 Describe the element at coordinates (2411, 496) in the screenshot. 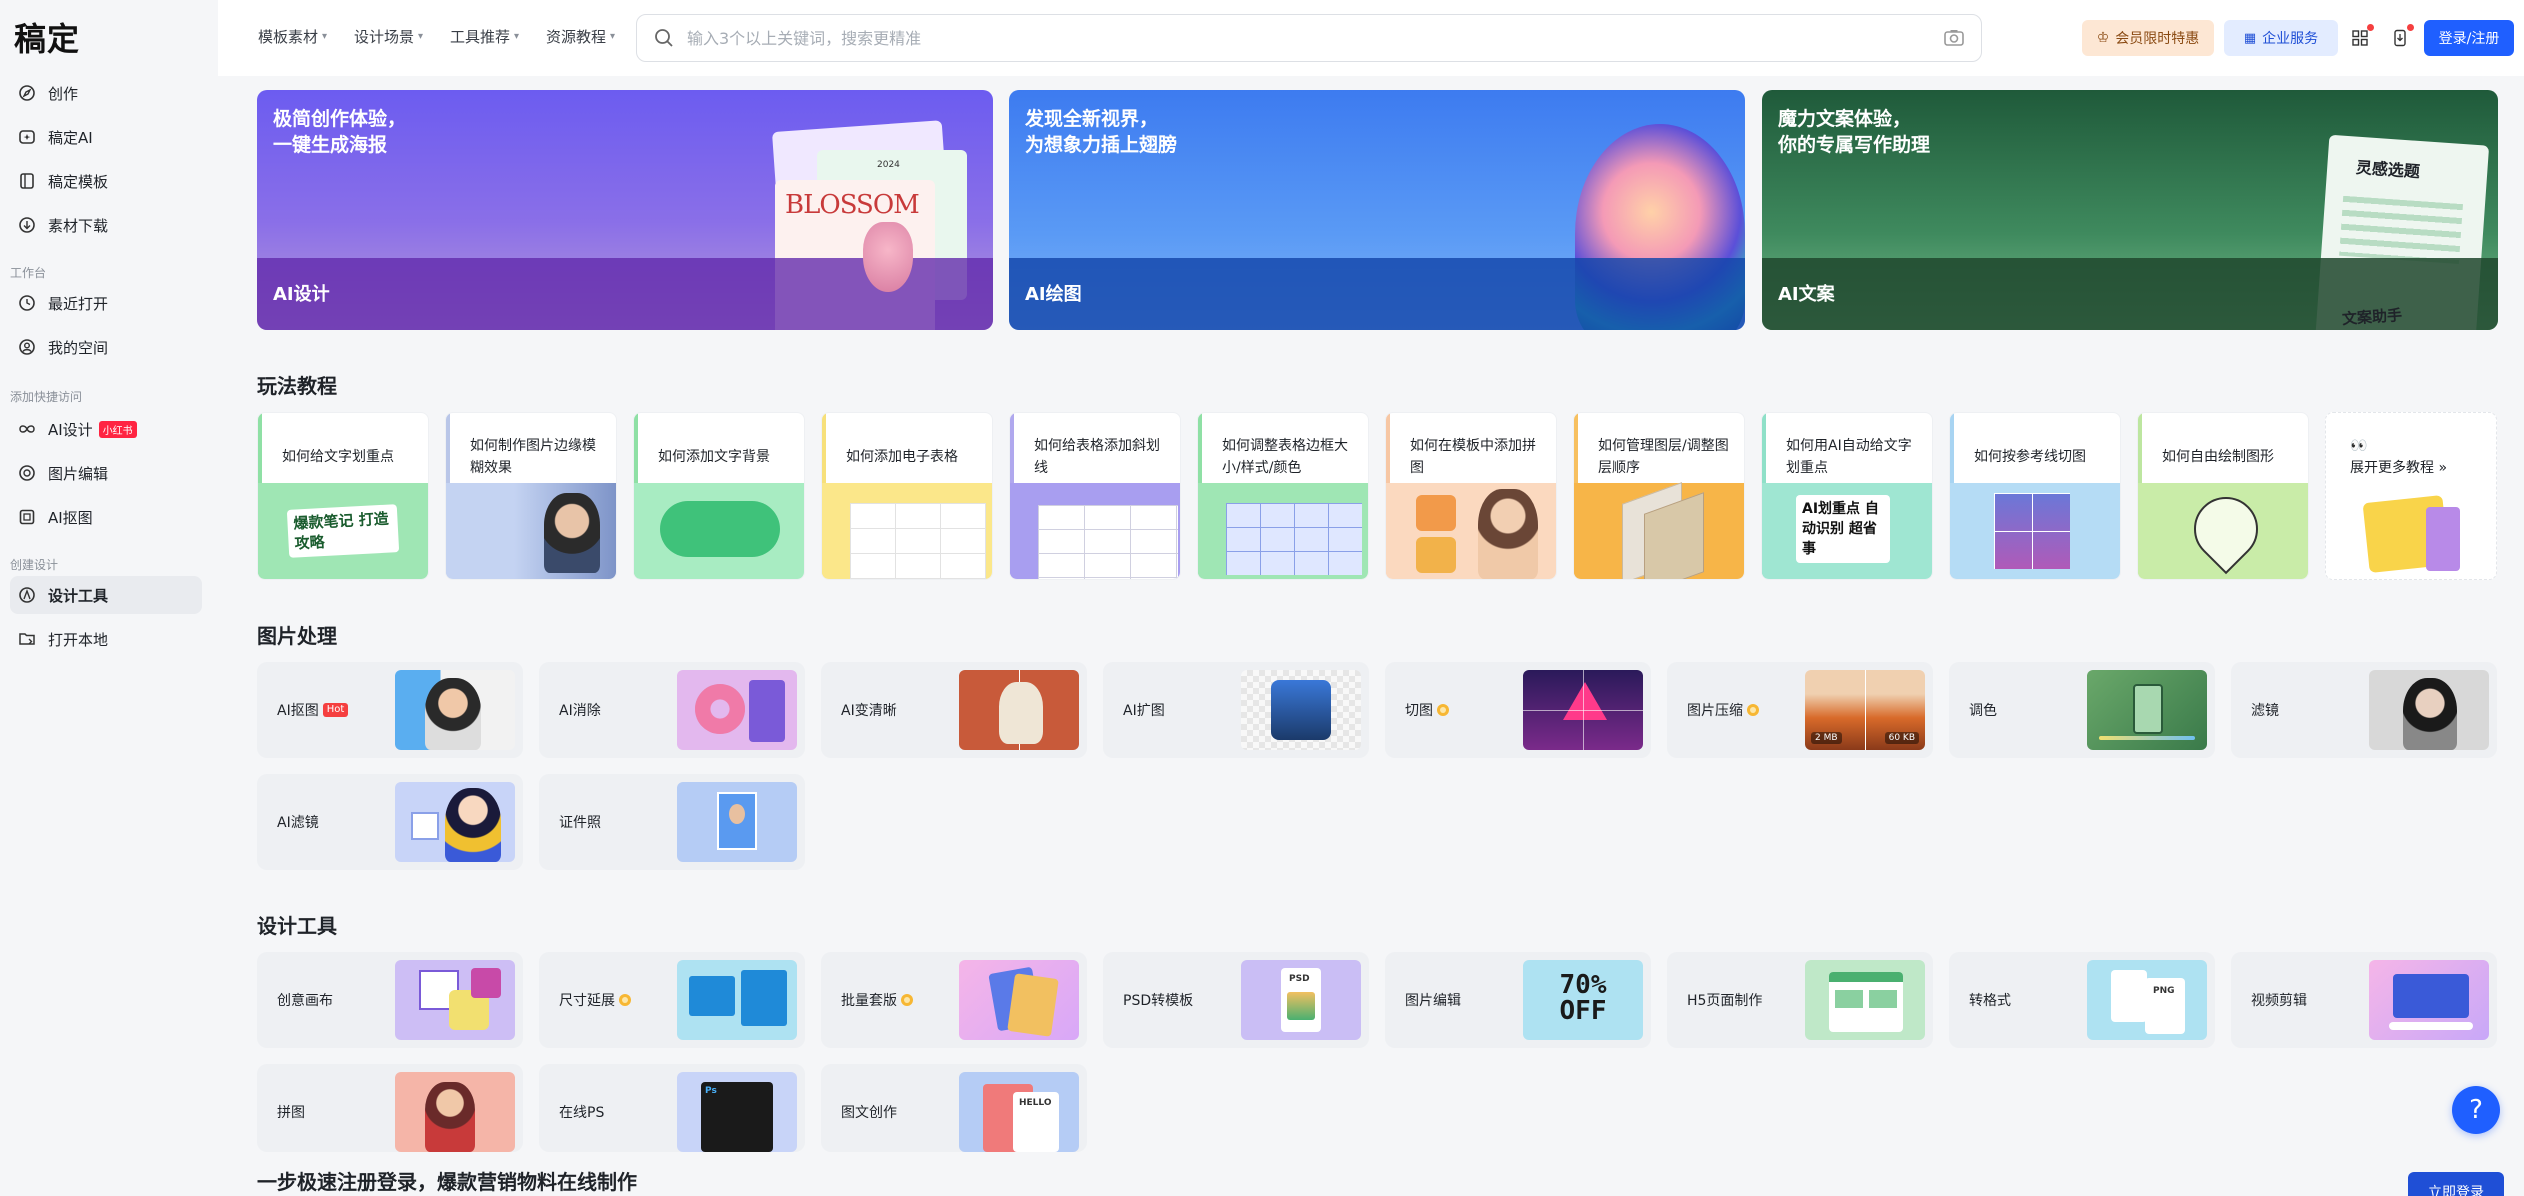

I see `tutorial-card-more: 👀 展开更多教程 »` at that location.